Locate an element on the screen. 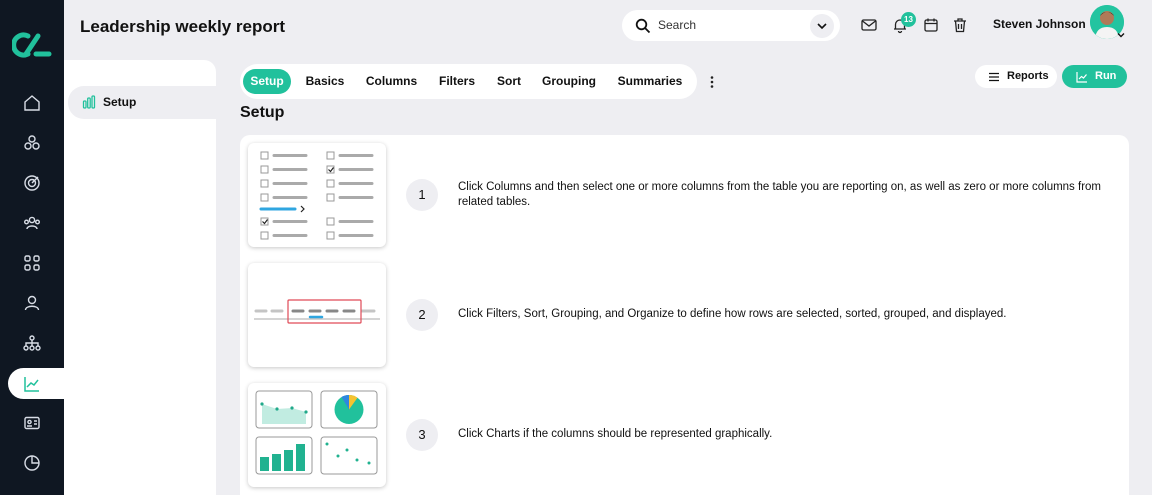  line-chart-icon is located at coordinates (1081, 77).